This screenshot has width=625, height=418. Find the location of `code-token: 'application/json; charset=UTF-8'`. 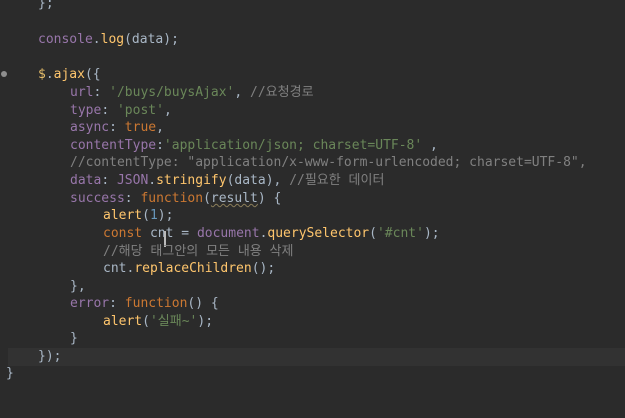

code-token: 'application/json; charset=UTF-8' is located at coordinates (293, 145).